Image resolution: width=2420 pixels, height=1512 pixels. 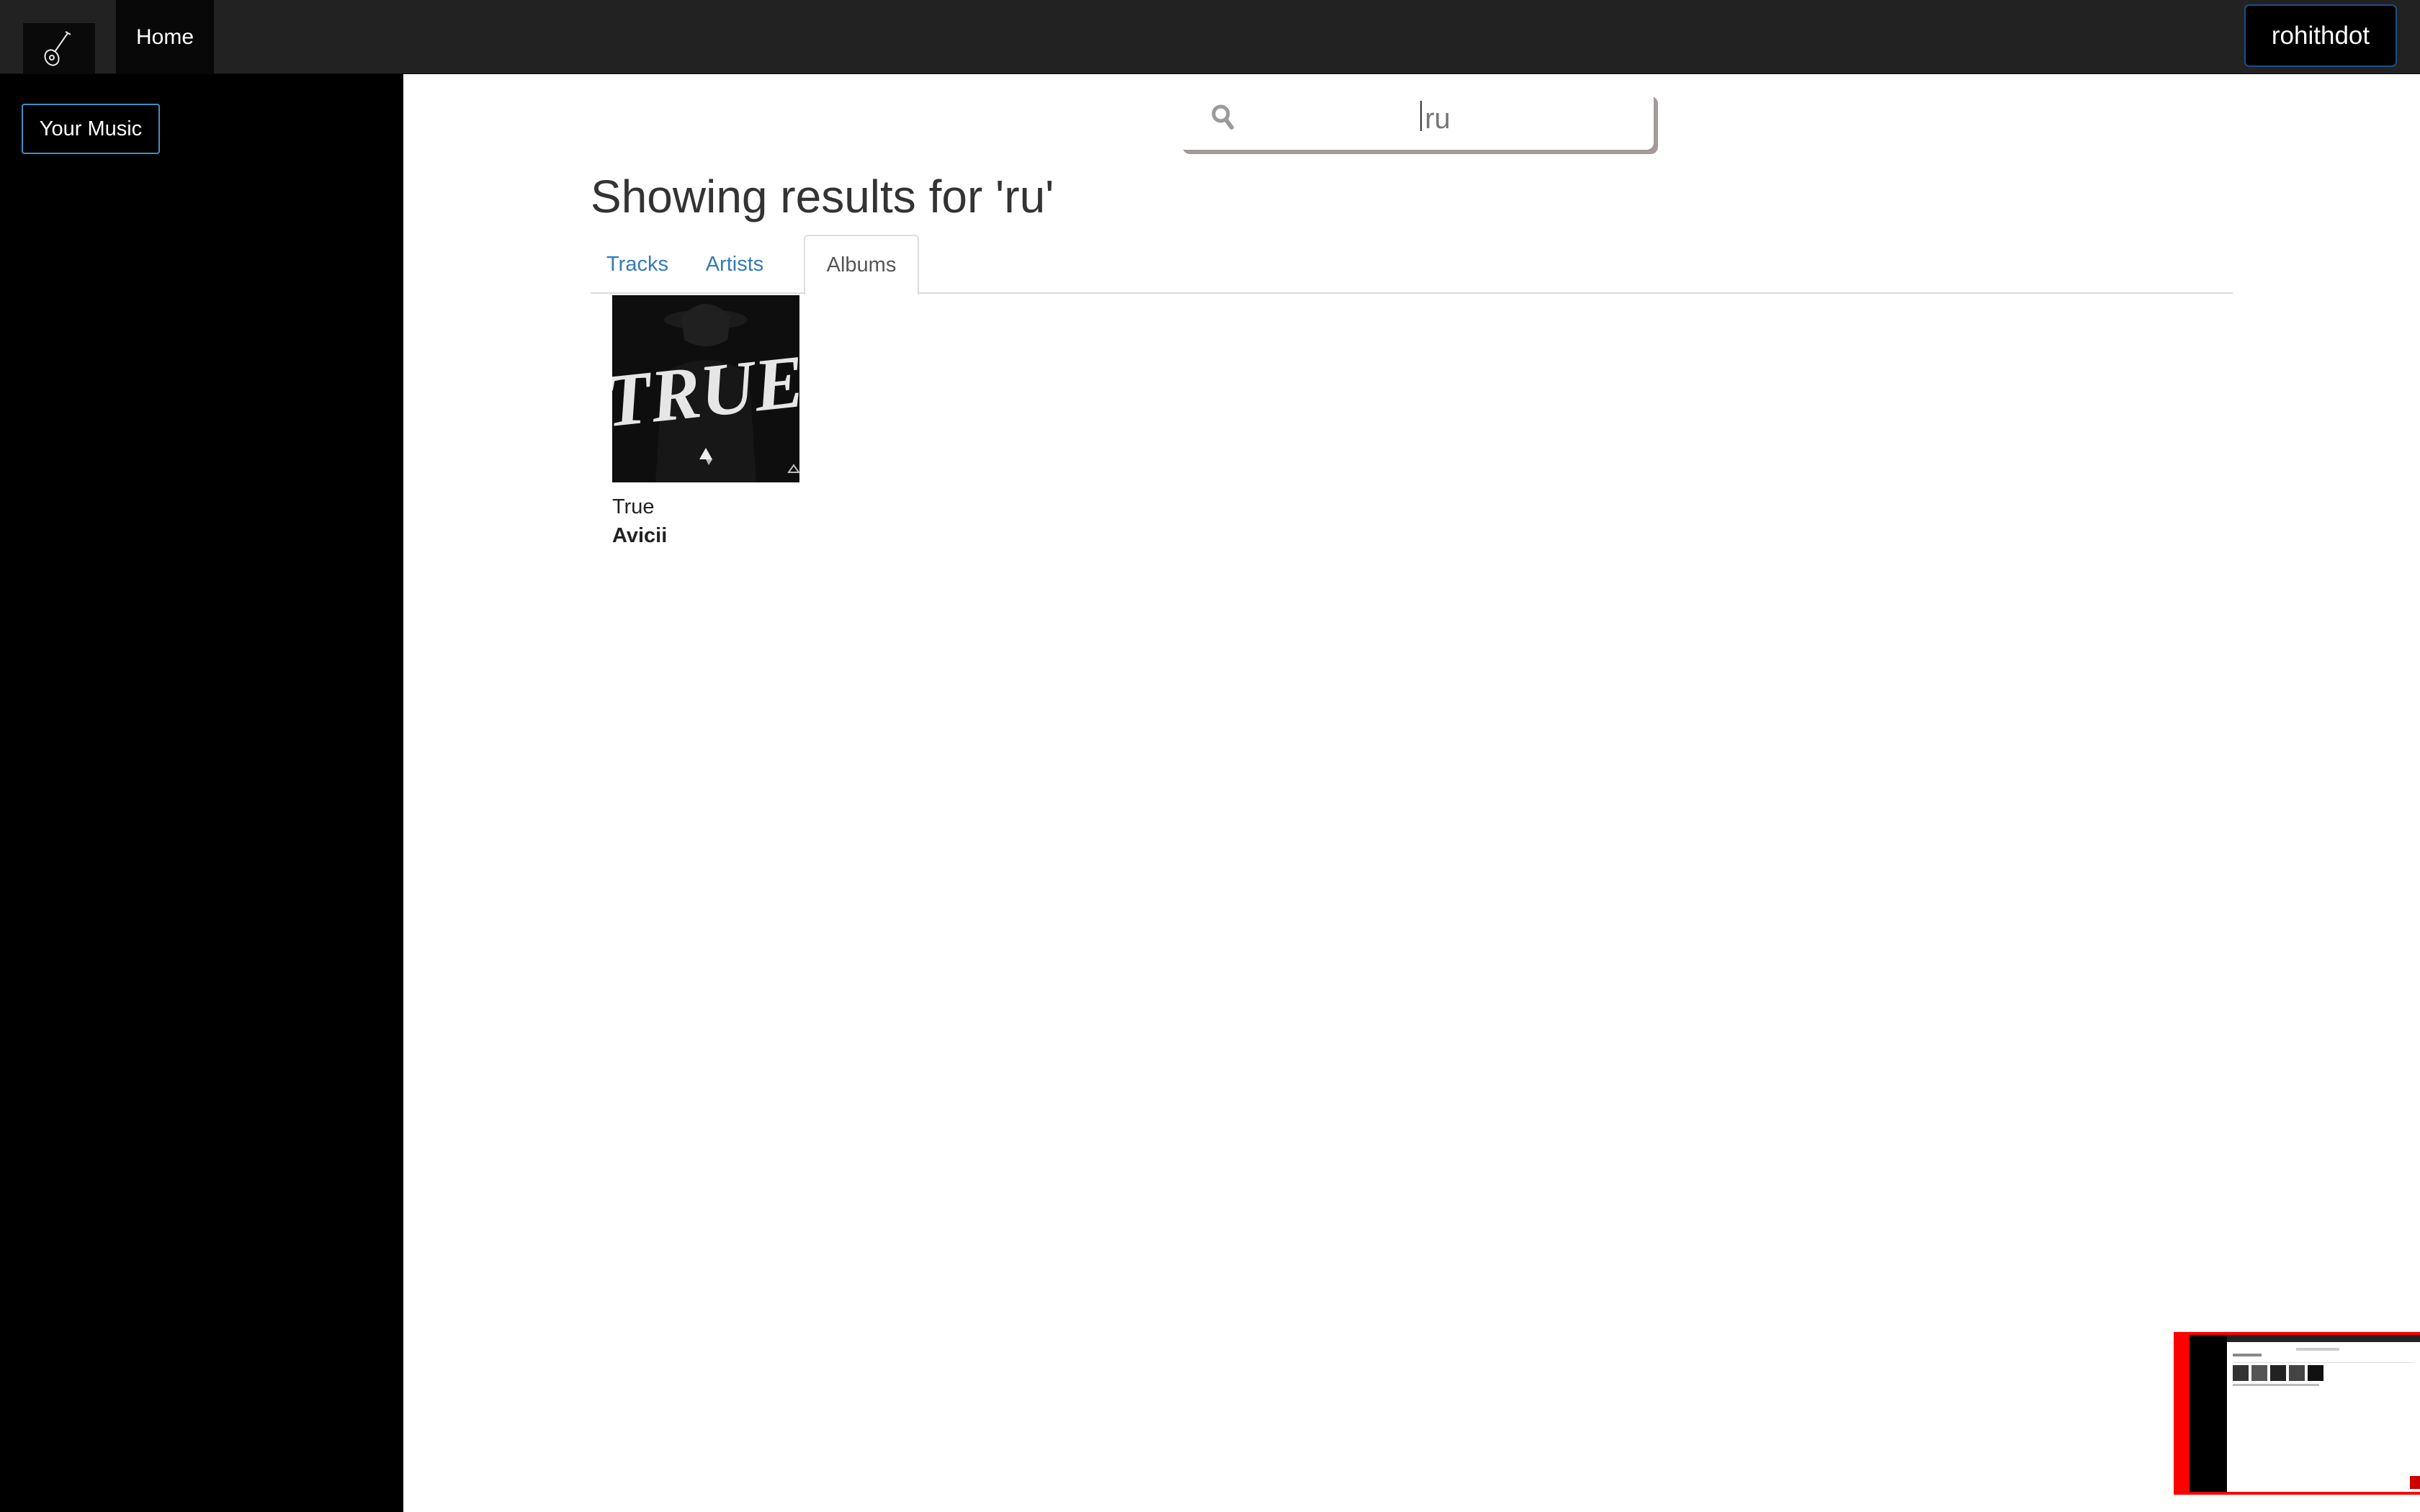 I want to click on page-title: Showing results for 'ru', so click(x=823, y=196).